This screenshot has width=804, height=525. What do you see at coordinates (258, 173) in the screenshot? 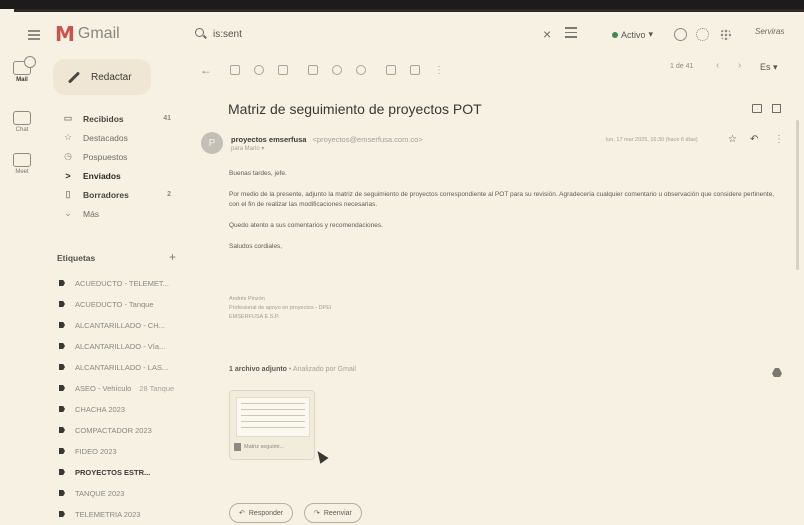
I see `body-greeting: Buenas tardes, jefe.` at bounding box center [258, 173].